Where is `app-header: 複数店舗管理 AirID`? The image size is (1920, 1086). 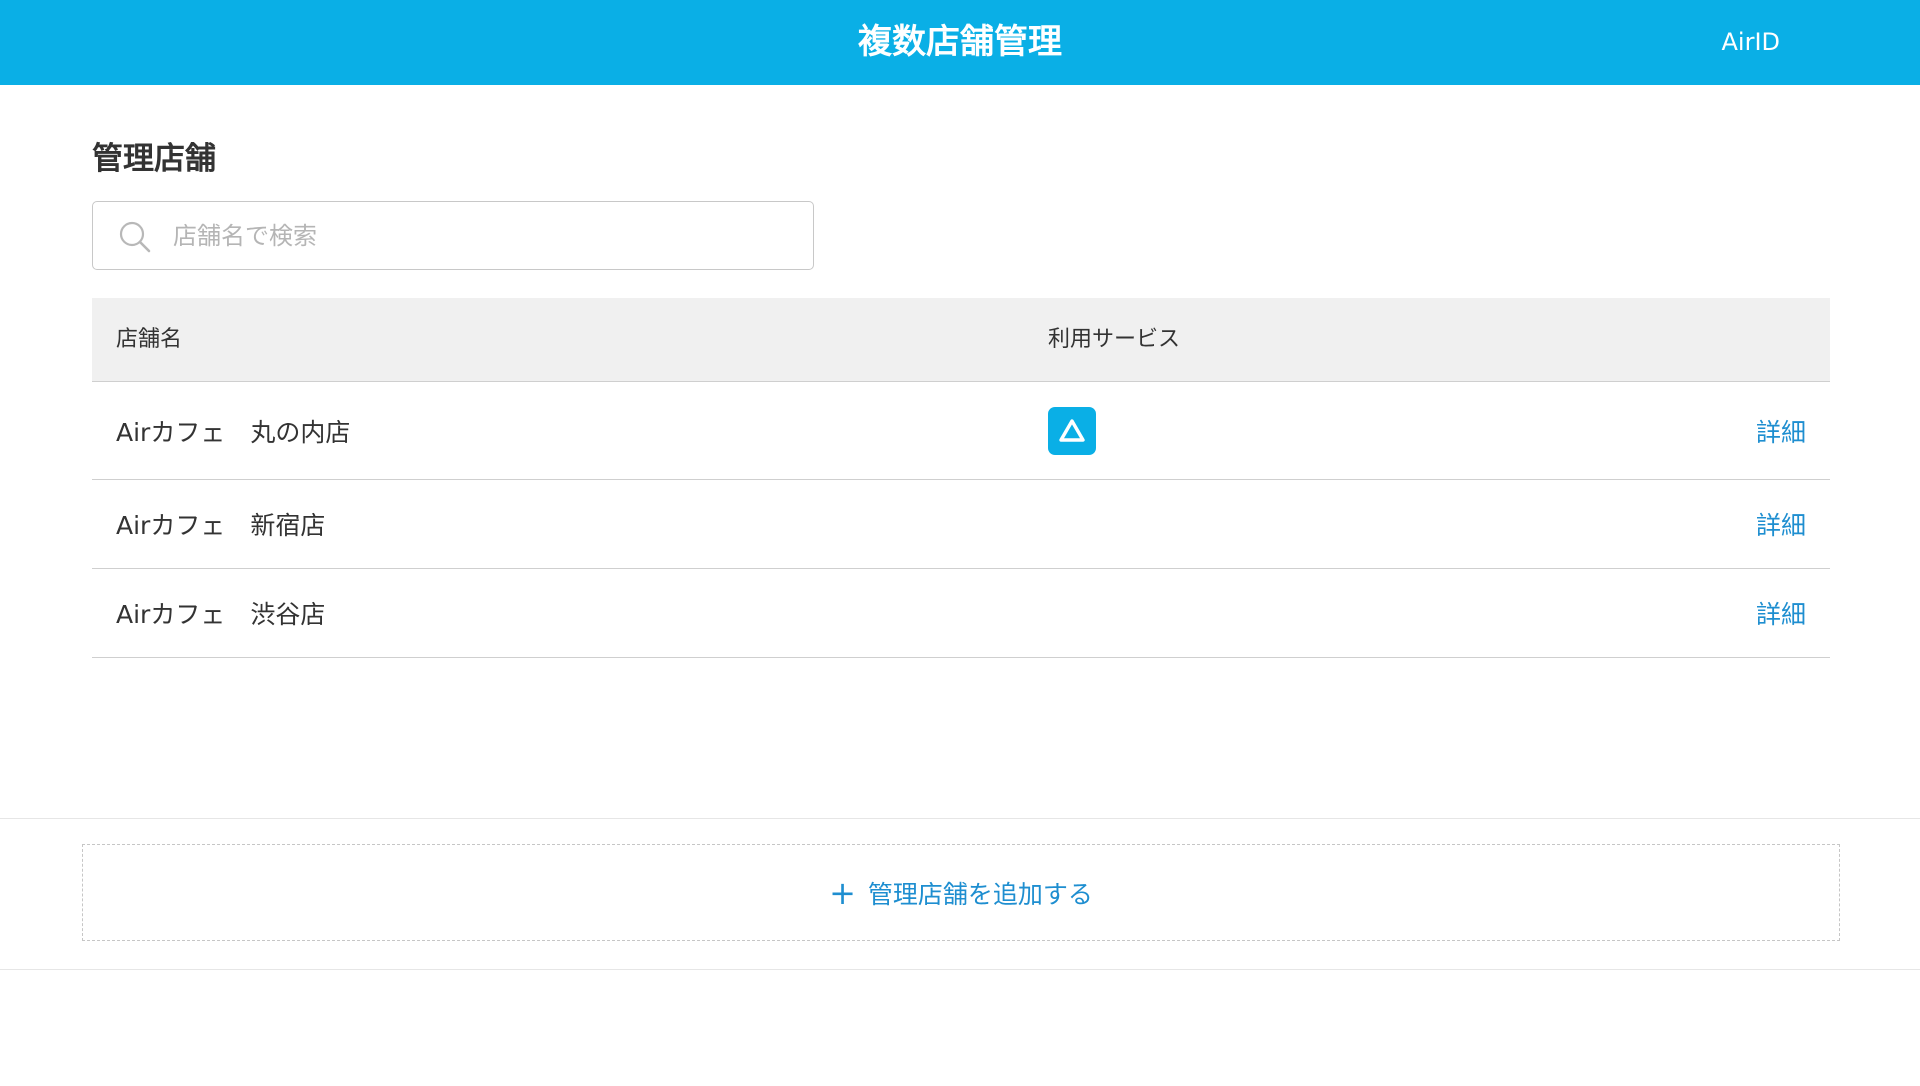 app-header: 複数店舗管理 AirID is located at coordinates (960, 42).